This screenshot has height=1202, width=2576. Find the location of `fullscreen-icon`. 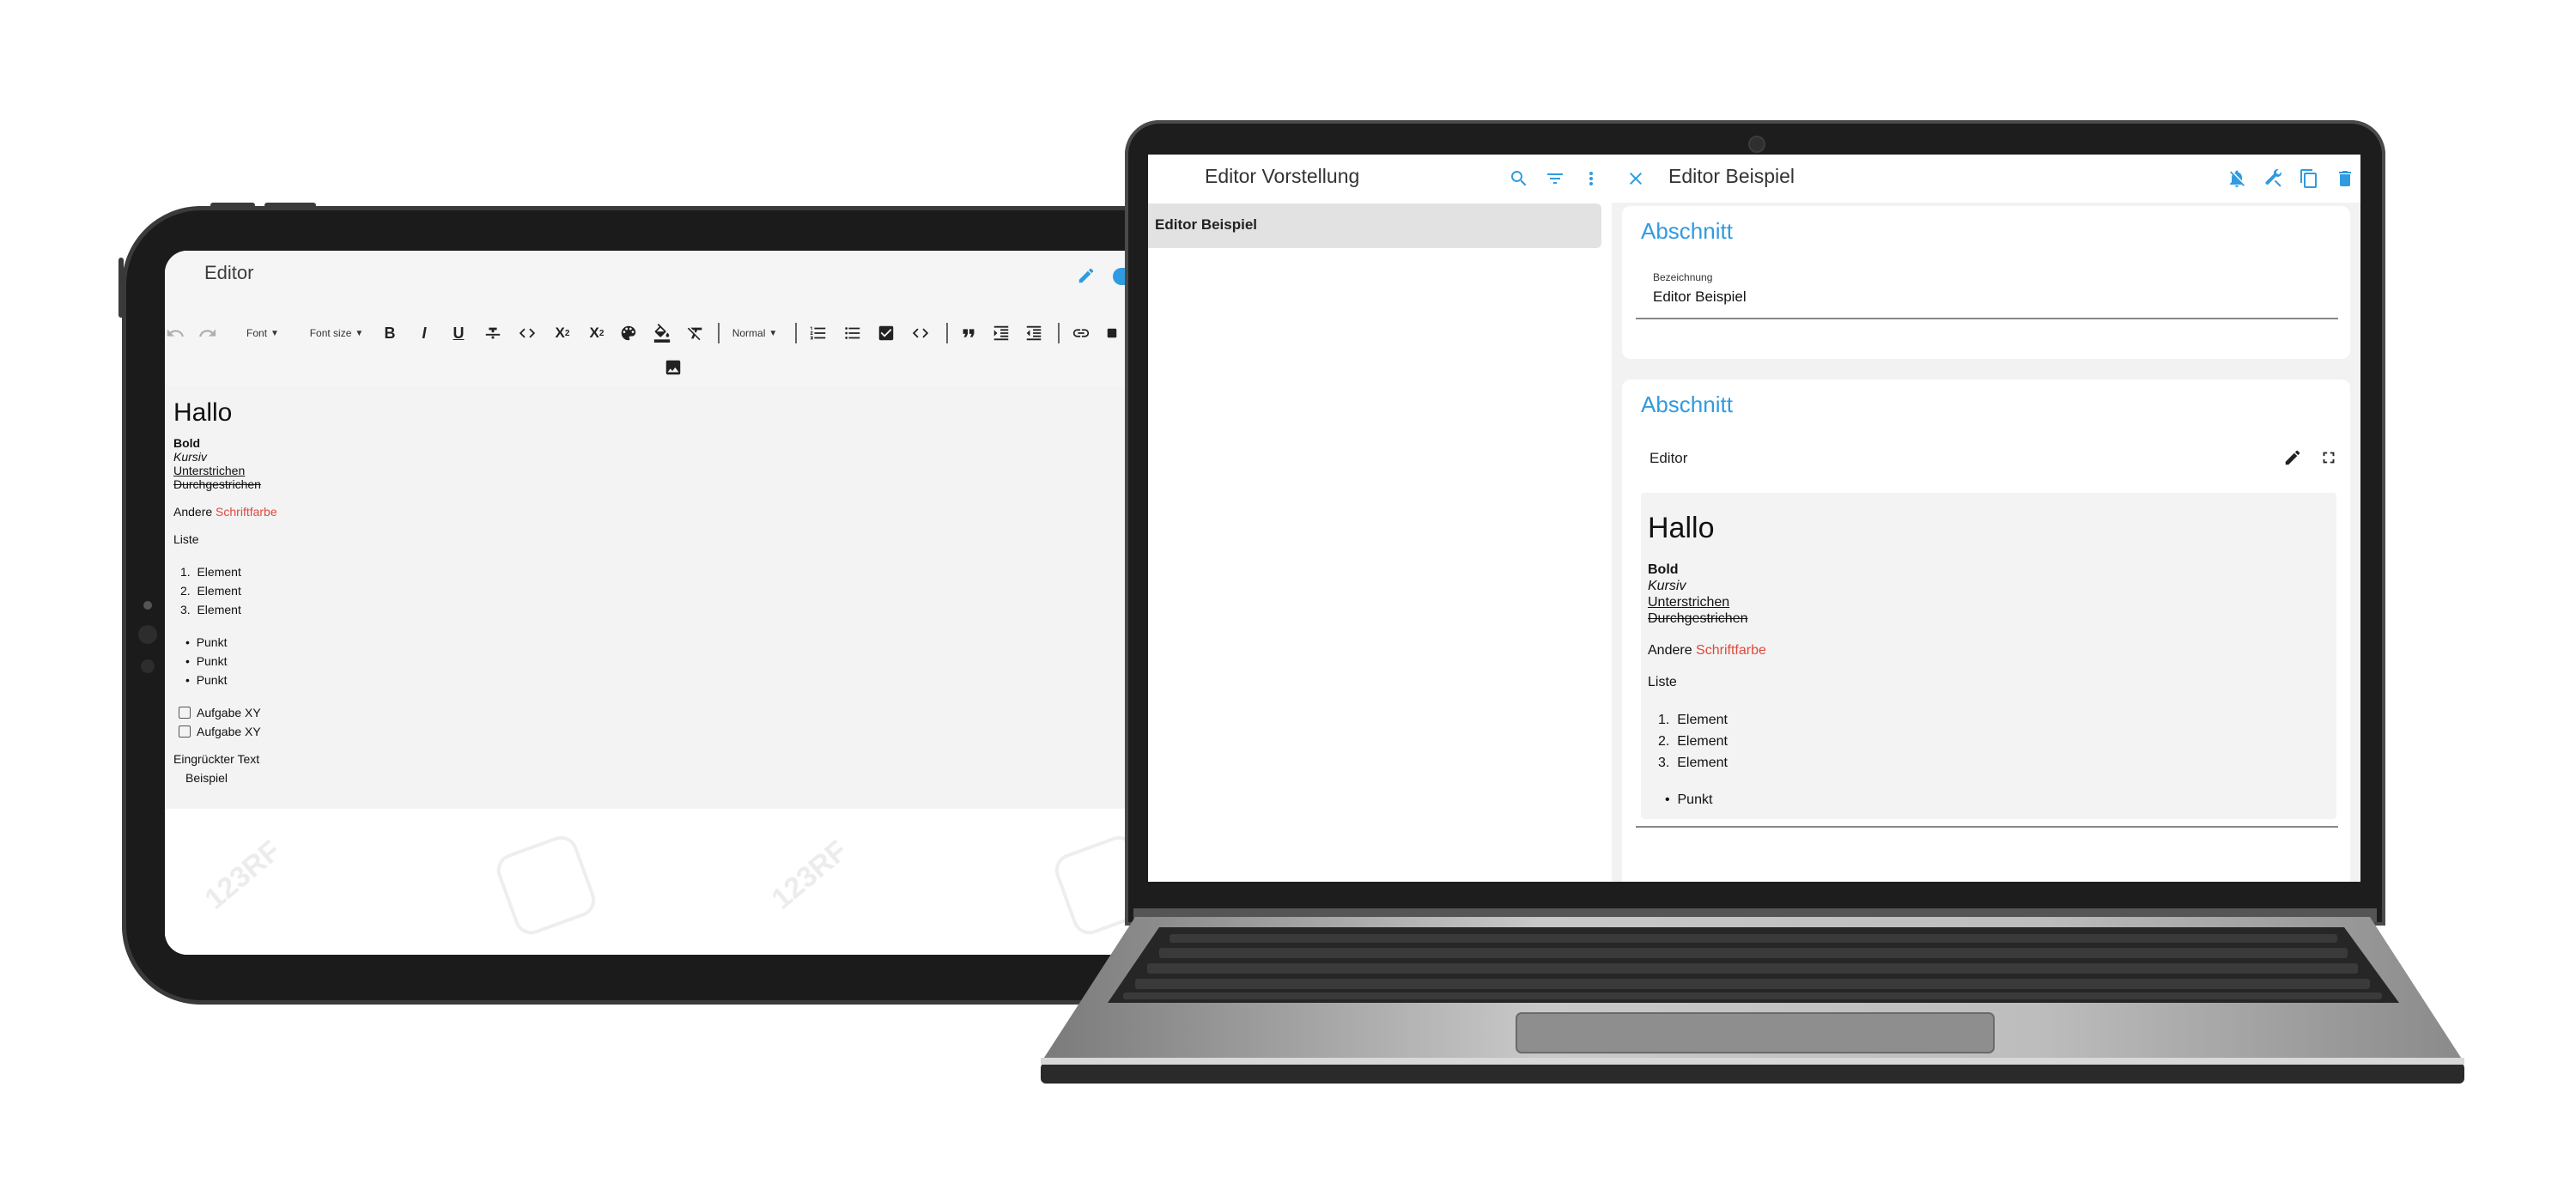

fullscreen-icon is located at coordinates (2328, 457).